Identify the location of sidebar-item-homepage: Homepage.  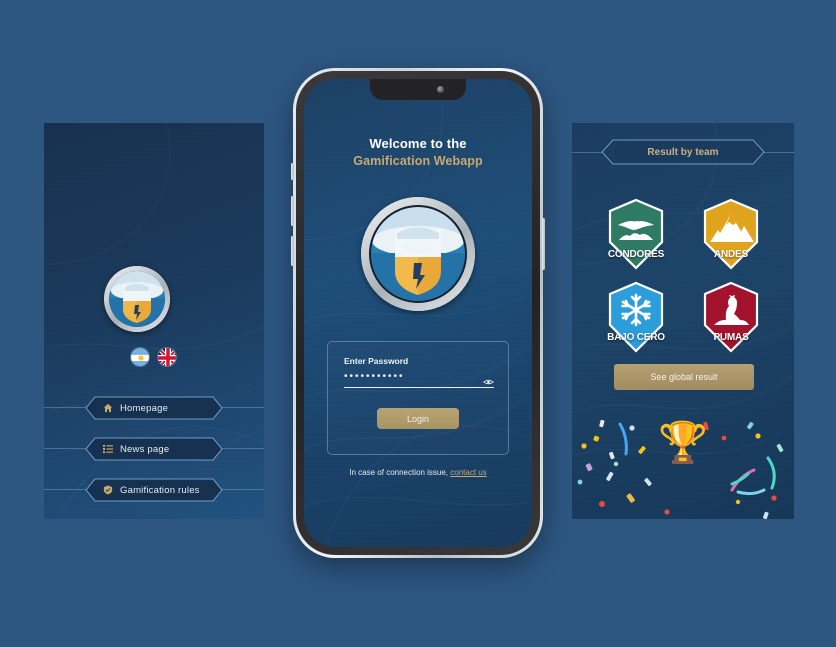
(154, 408).